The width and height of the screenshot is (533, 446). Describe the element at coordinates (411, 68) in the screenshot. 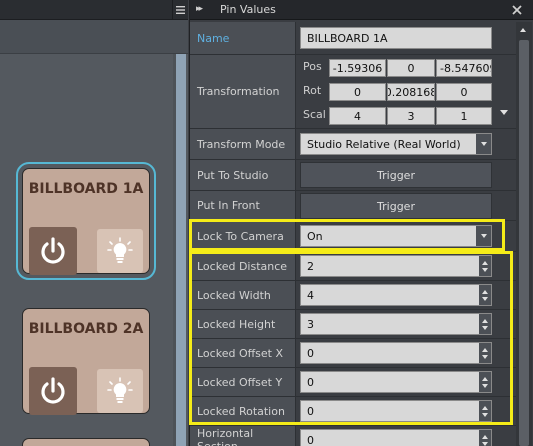

I see `pos-y-field: 0` at that location.